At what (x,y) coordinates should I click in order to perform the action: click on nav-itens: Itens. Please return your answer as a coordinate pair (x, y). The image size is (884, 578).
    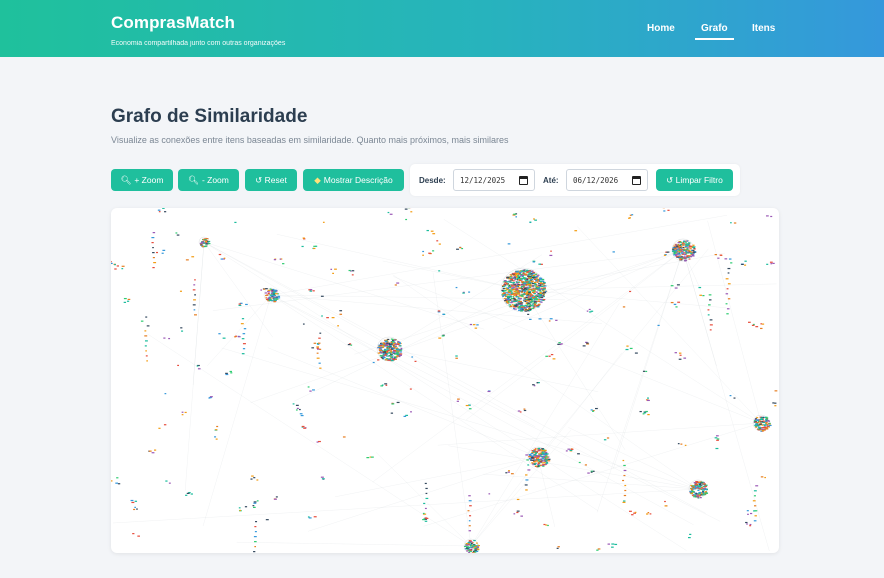
    Looking at the image, I should click on (763, 28).